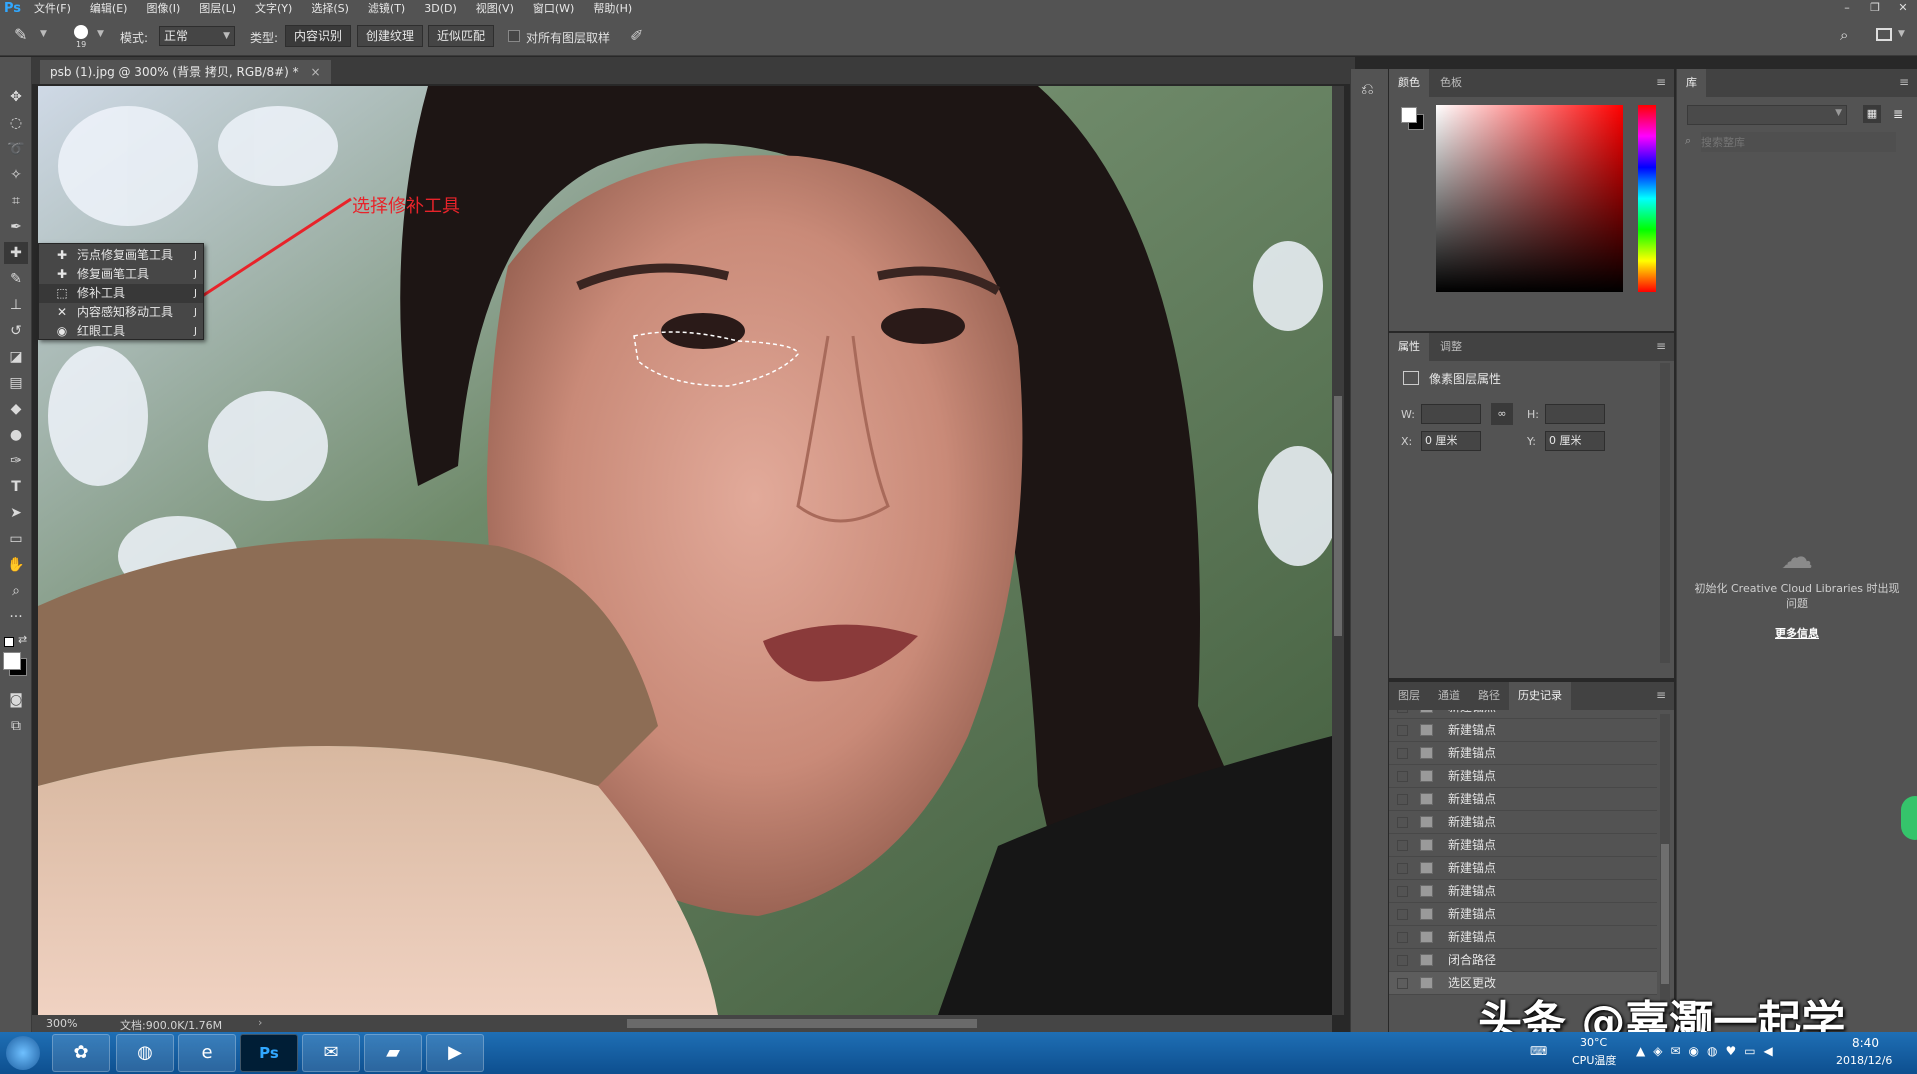  I want to click on menu-file: 文件(F), so click(52, 8).